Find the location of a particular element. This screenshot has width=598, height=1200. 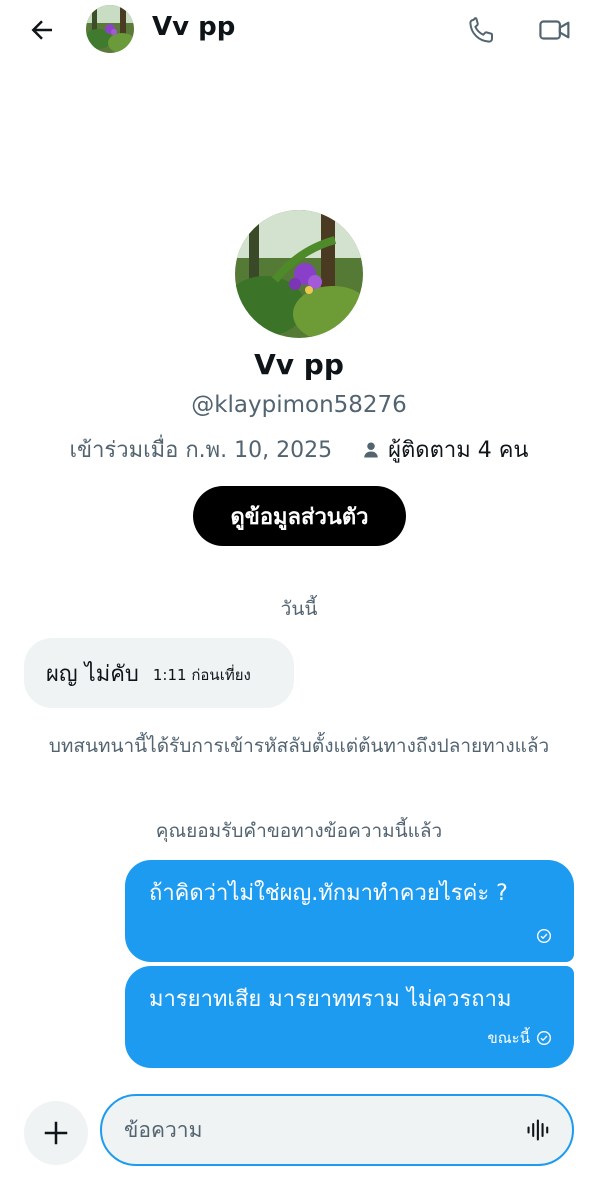

video-call-button is located at coordinates (555, 30).